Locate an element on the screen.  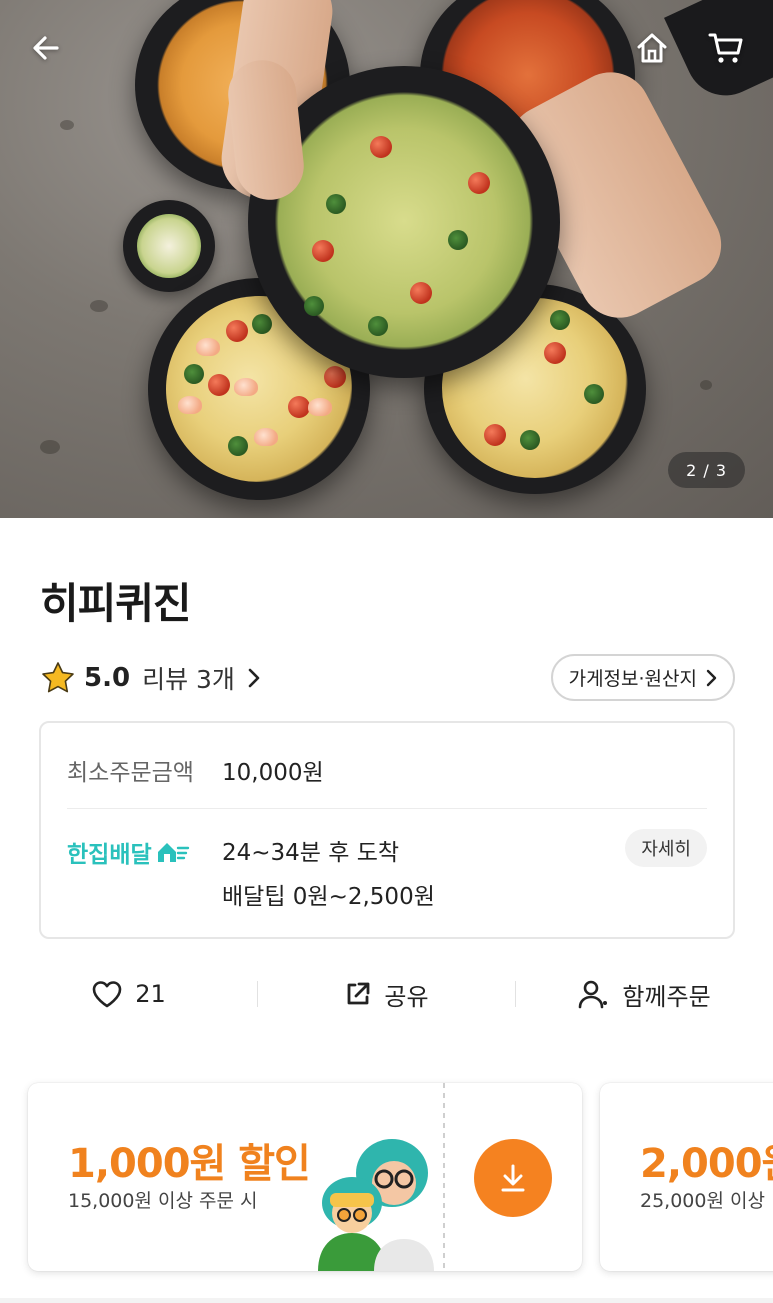
back-button is located at coordinates (46, 48).